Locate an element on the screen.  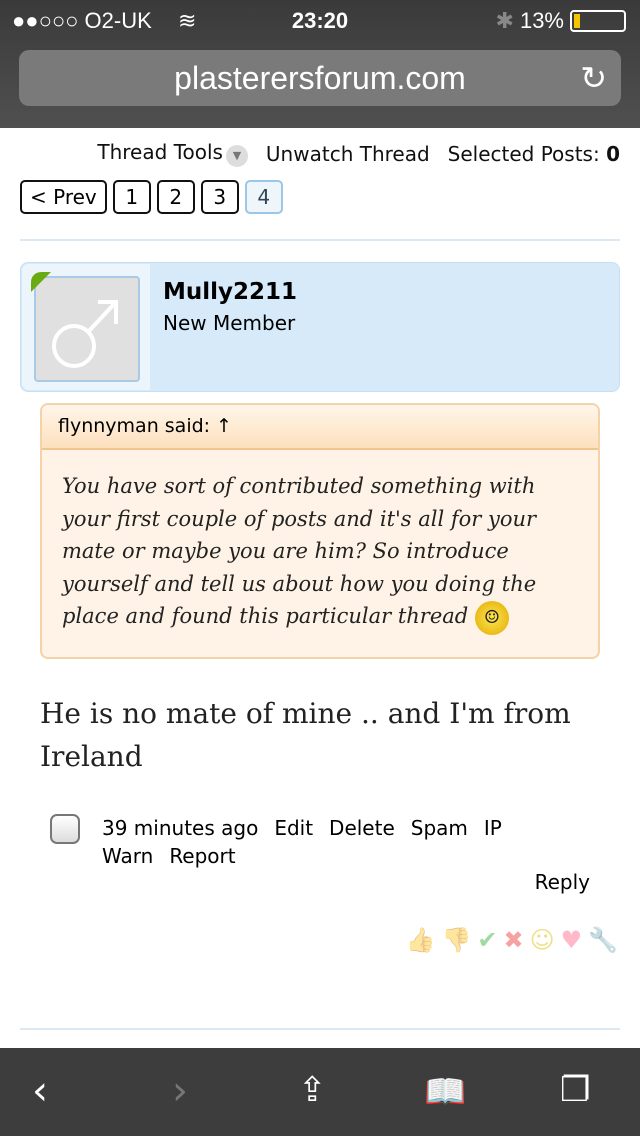
laugh-icon: ☺ is located at coordinates (542, 940).